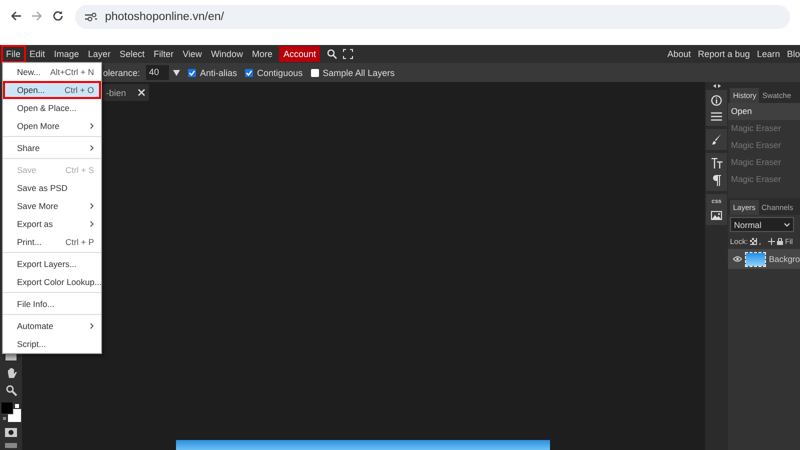  Describe the element at coordinates (755, 259) in the screenshot. I see `layer-thumbnail` at that location.